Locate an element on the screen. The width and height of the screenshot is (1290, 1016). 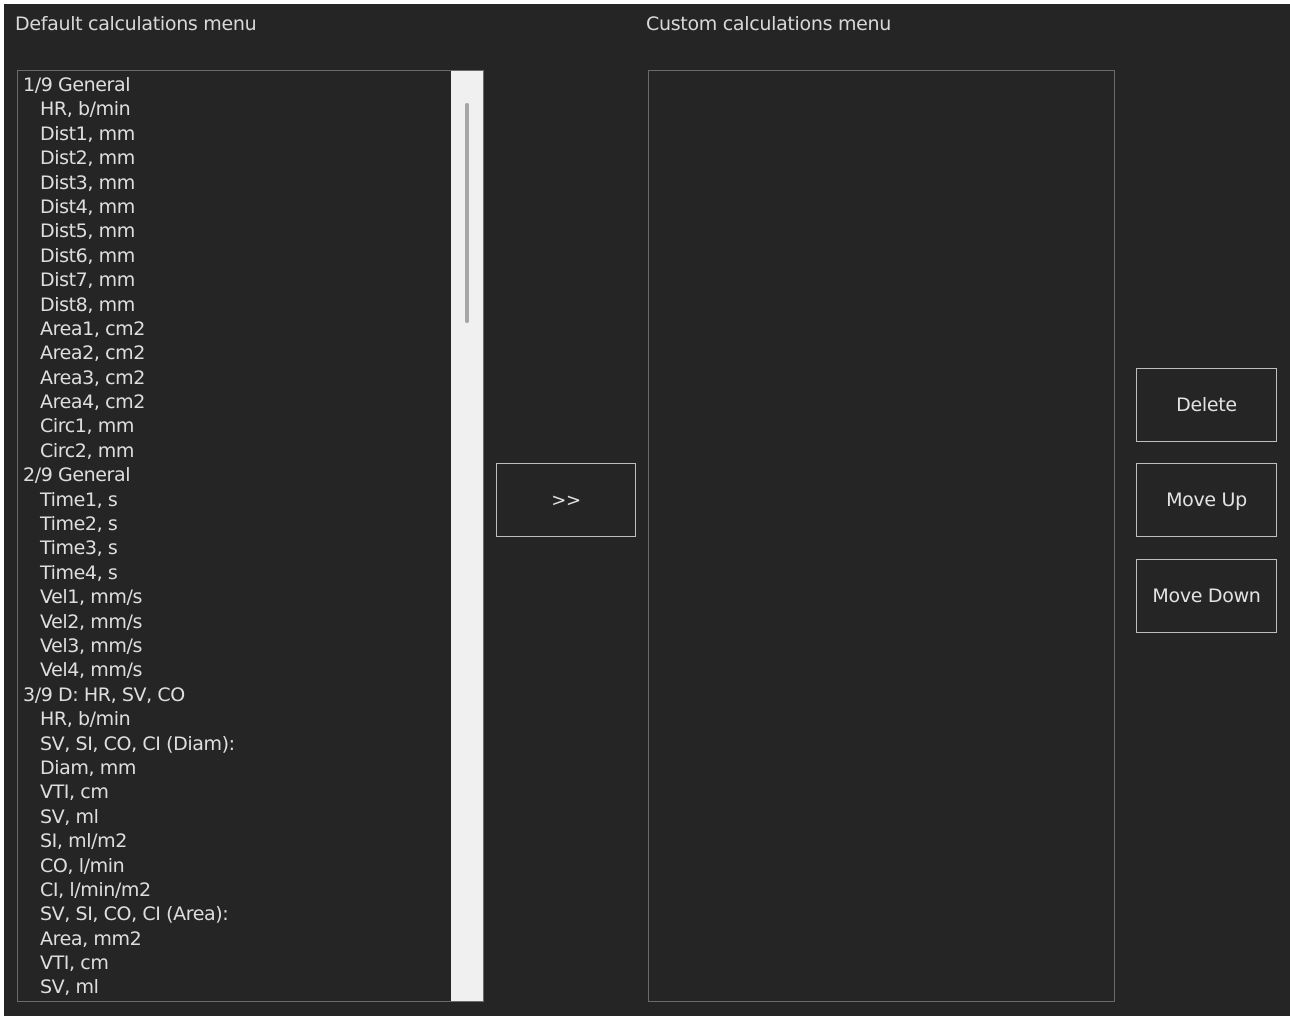
list-item: SV, SI, CO, CI (Area): is located at coordinates (234, 914).